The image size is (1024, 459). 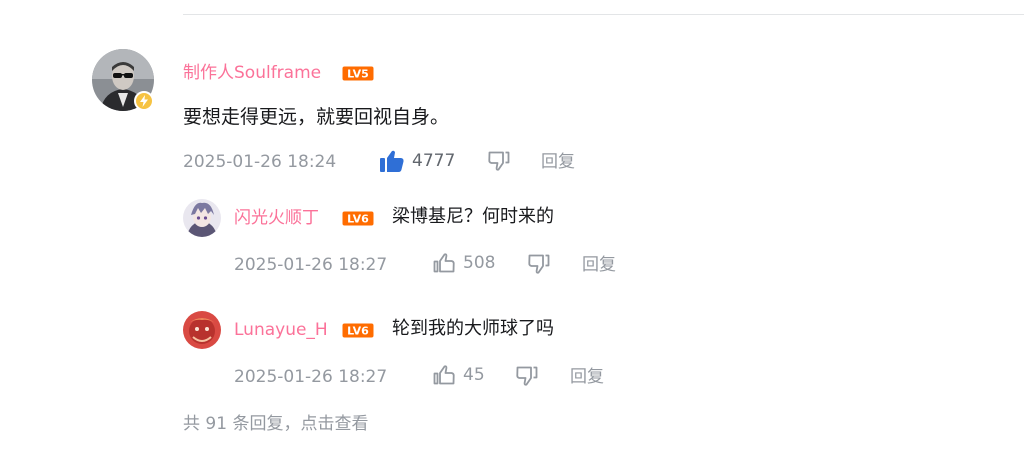 What do you see at coordinates (275, 424) in the screenshot?
I see `view-more-replies-link: 共 91 条回复，点击查看` at bounding box center [275, 424].